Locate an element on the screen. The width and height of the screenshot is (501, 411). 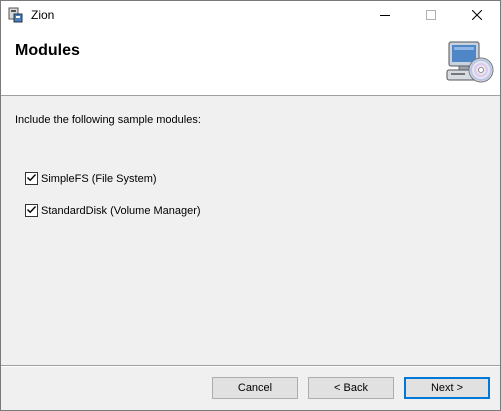
window-title: Zion is located at coordinates (43, 15).